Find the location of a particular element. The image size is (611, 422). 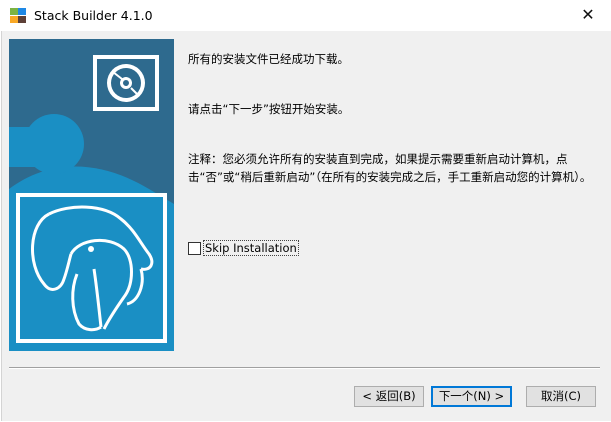

cancel-button: 取消(C) is located at coordinates (561, 396).